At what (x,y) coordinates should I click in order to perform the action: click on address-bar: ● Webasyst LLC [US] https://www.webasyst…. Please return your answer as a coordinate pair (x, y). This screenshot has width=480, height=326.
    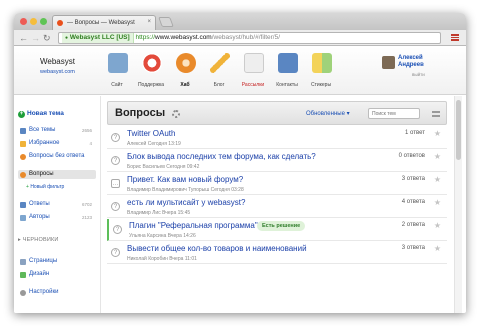
    Looking at the image, I should click on (249, 38).